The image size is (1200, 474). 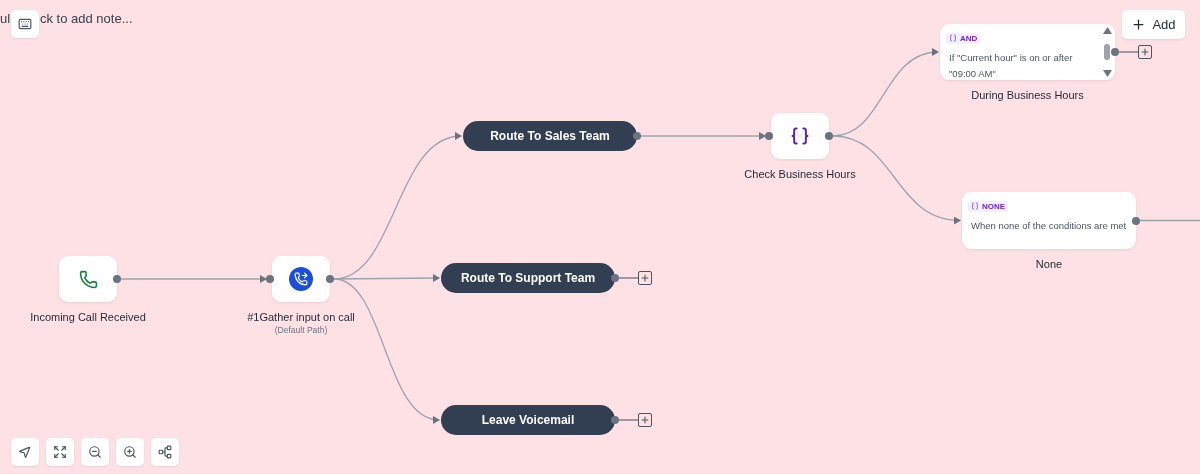 I want to click on keyboard-button, so click(x=25, y=24).